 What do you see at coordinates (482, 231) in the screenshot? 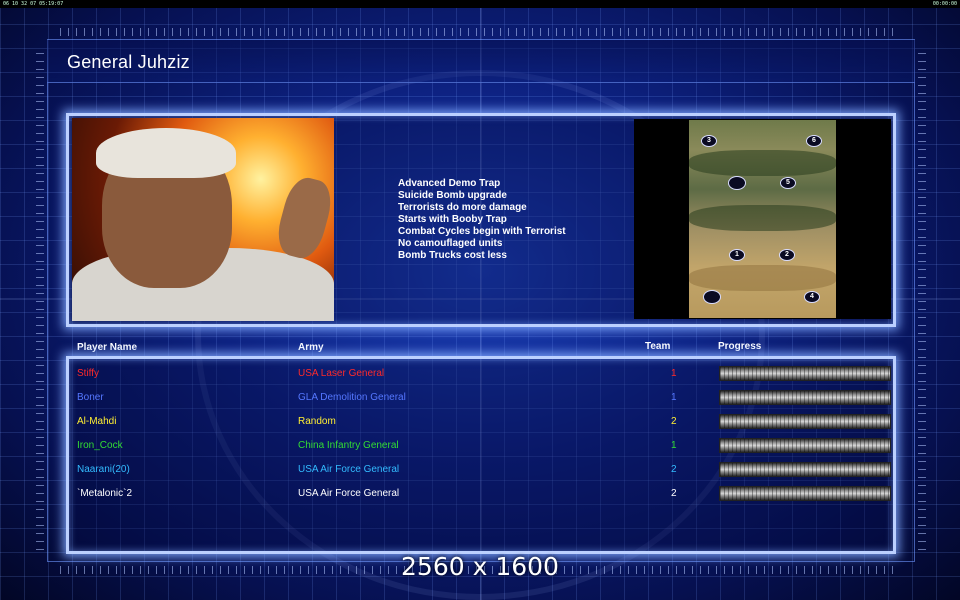
I see `trait-item: Combat Cycles begin with Terrorist` at bounding box center [482, 231].